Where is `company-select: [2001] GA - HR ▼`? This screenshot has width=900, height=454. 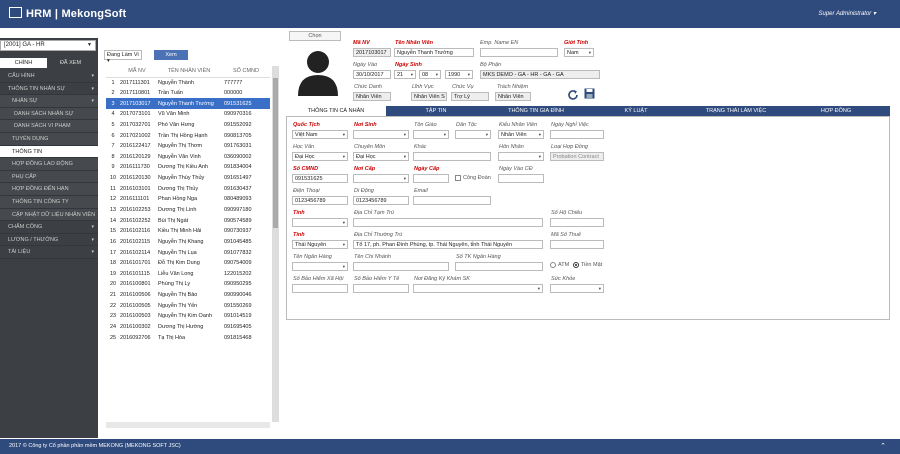 company-select: [2001] GA - HR ▼ is located at coordinates (48, 45).